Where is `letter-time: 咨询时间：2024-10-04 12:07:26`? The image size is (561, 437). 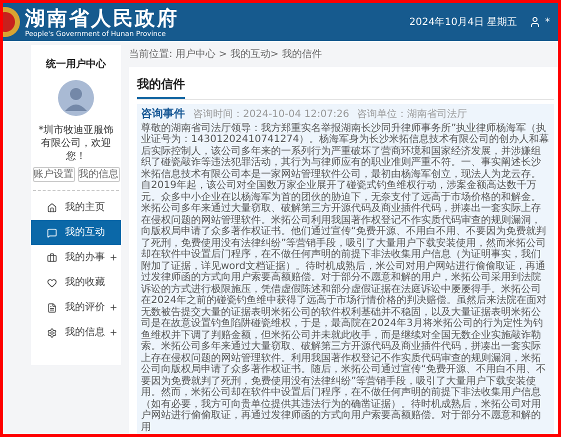 letter-time: 咨询时间：2024-10-04 12:07:26 is located at coordinates (271, 115).